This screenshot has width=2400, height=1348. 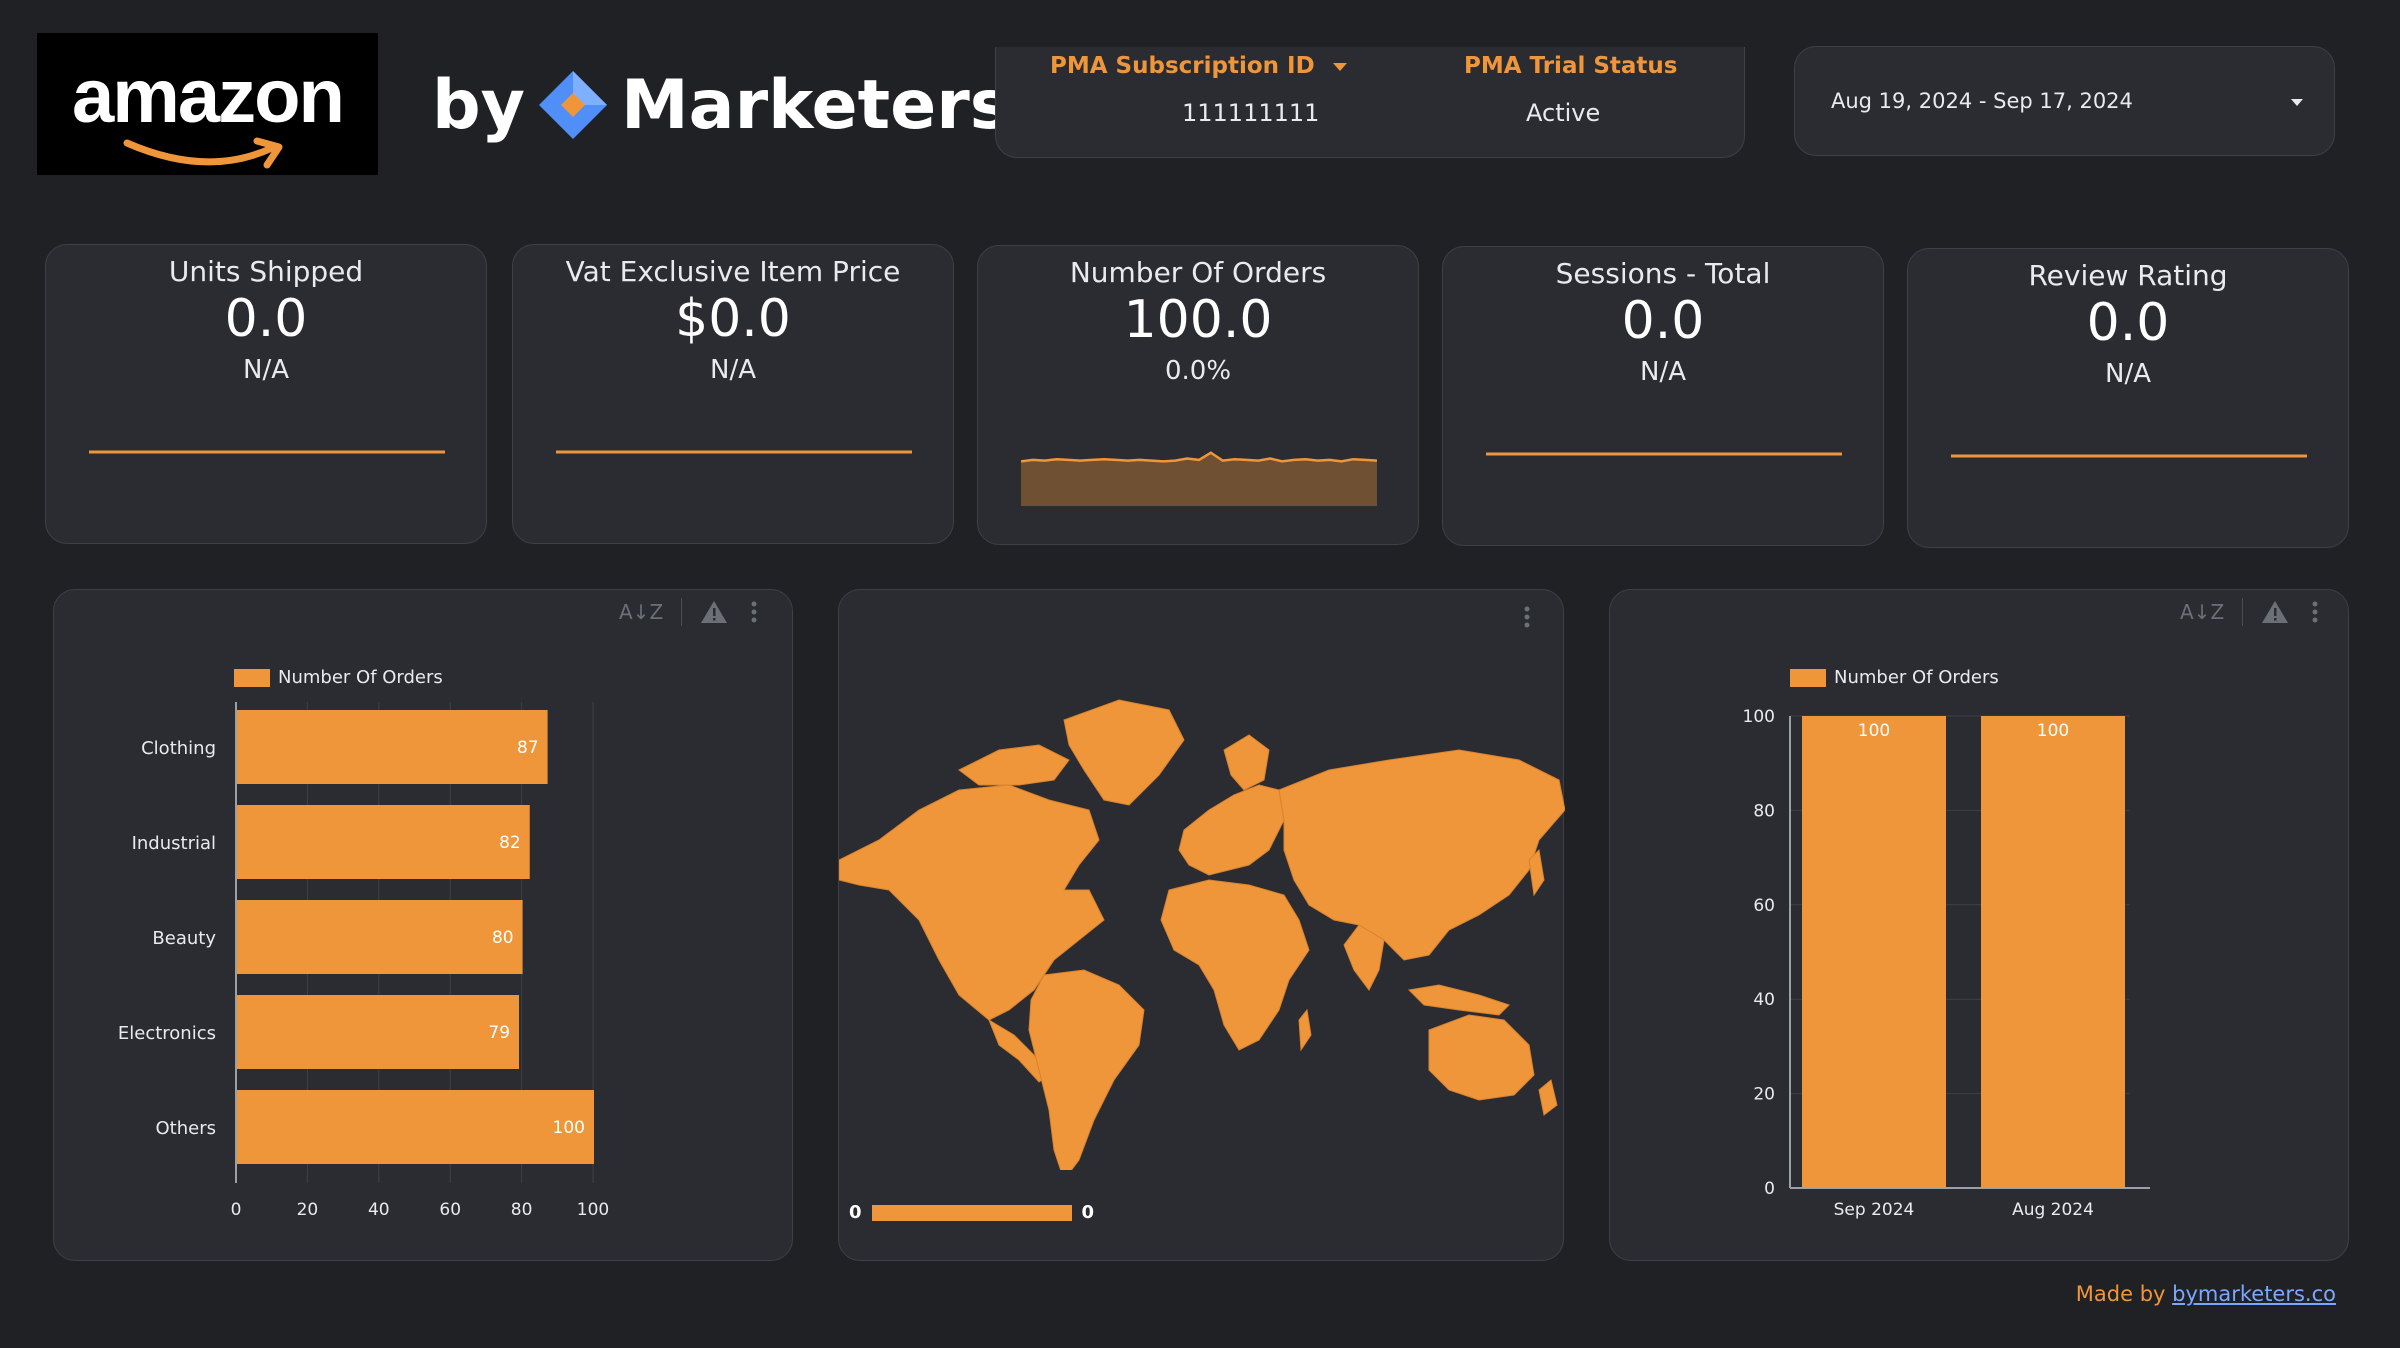 I want to click on kpi-title: Review Rating, so click(x=2128, y=275).